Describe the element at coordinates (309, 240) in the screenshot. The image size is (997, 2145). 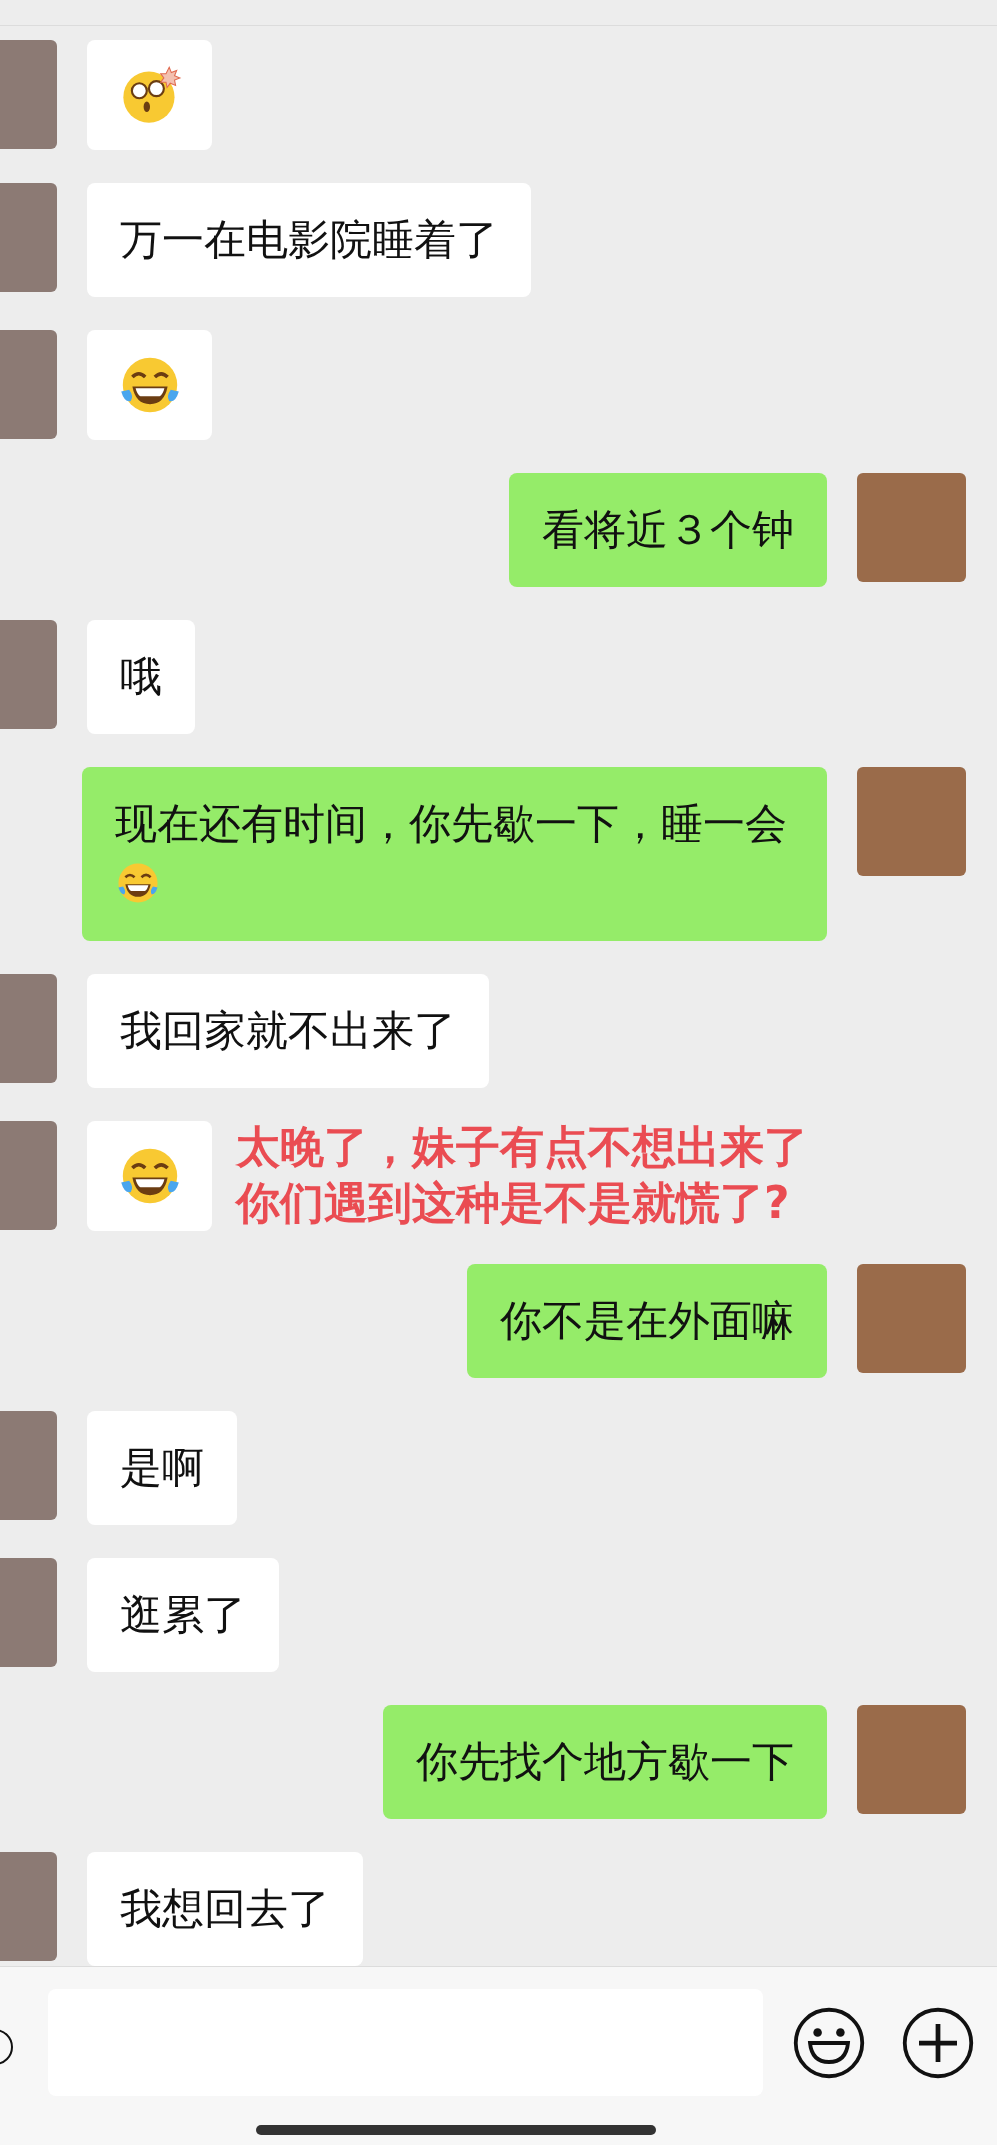
I see `message-text: 万一在电影院睡着了` at that location.